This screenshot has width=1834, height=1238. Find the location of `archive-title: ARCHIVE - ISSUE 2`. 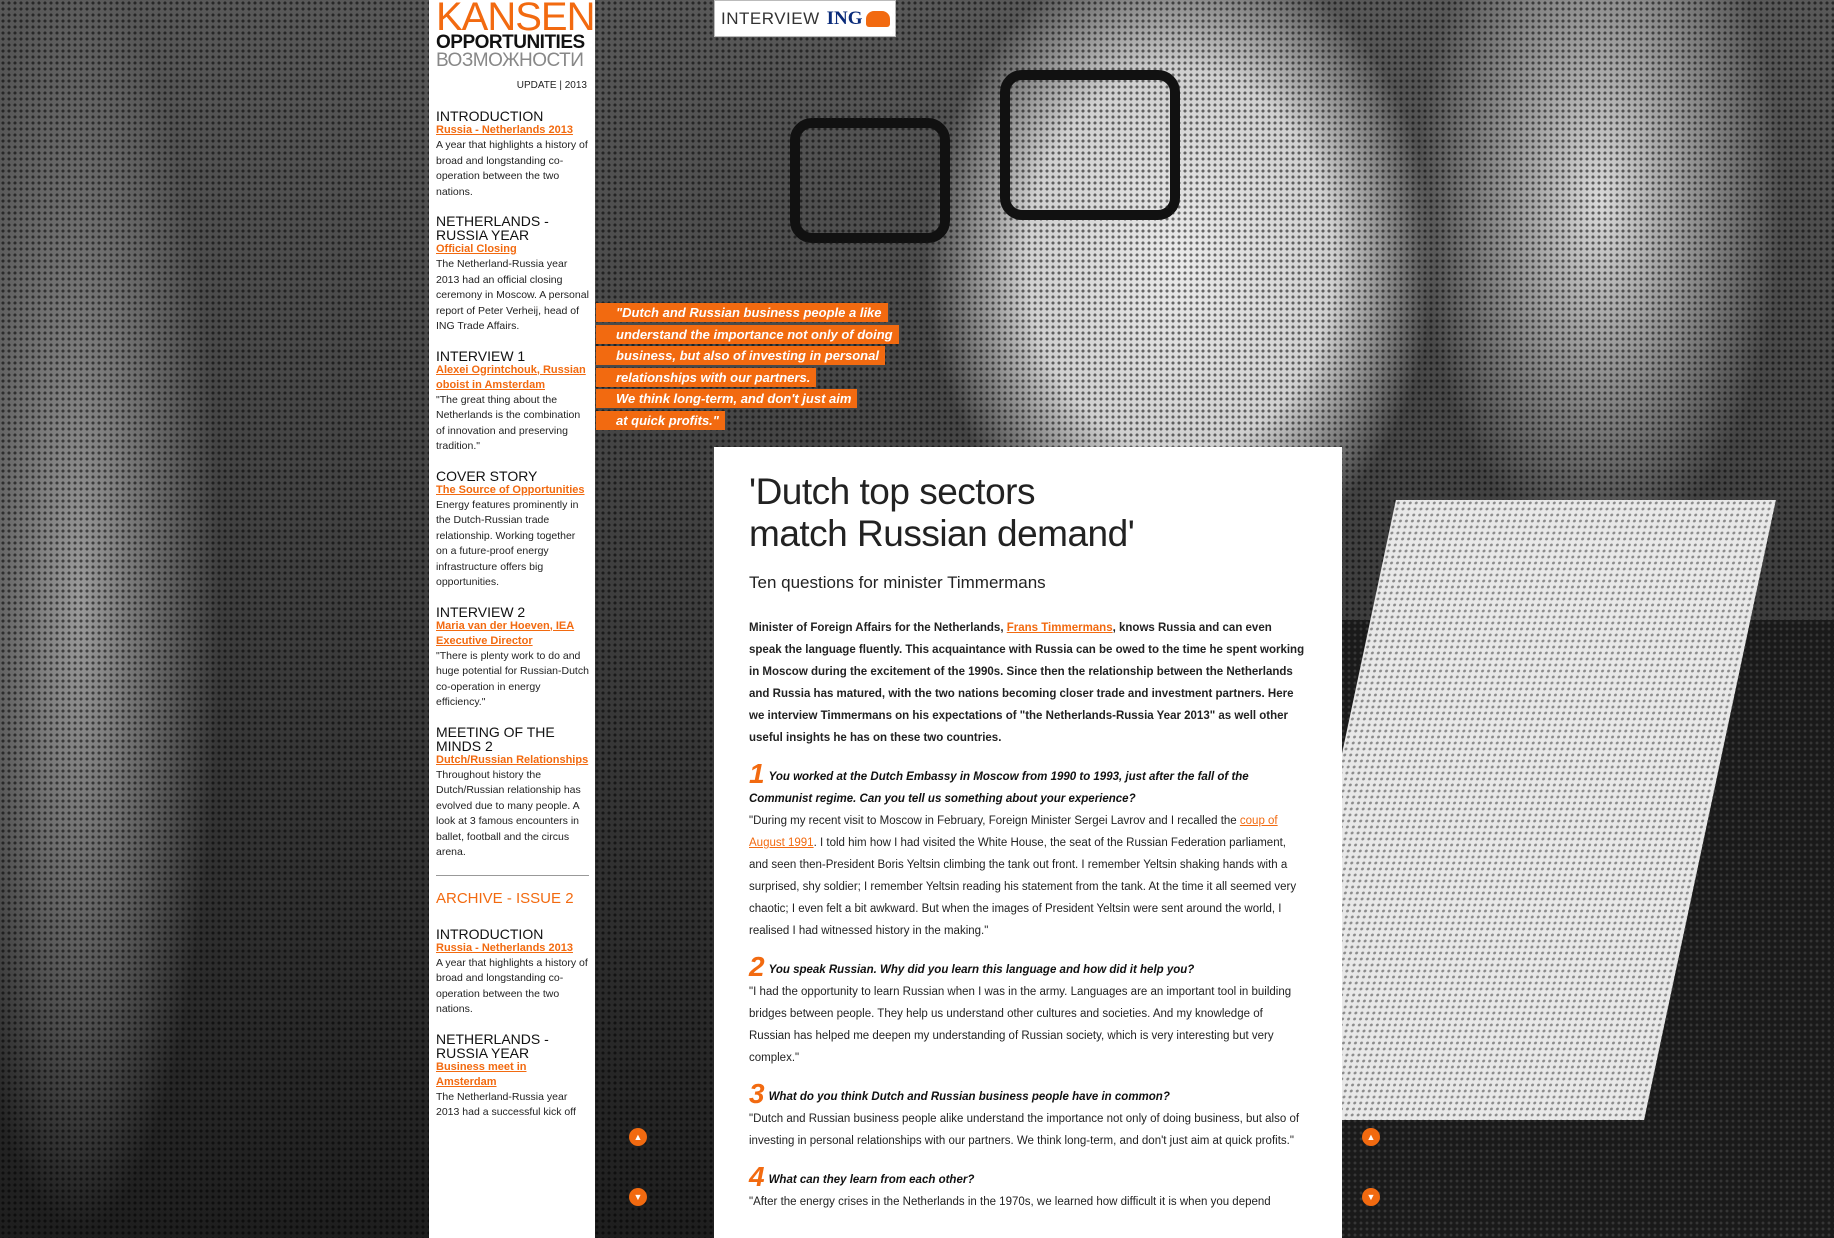

archive-title: ARCHIVE - ISSUE 2 is located at coordinates (505, 898).